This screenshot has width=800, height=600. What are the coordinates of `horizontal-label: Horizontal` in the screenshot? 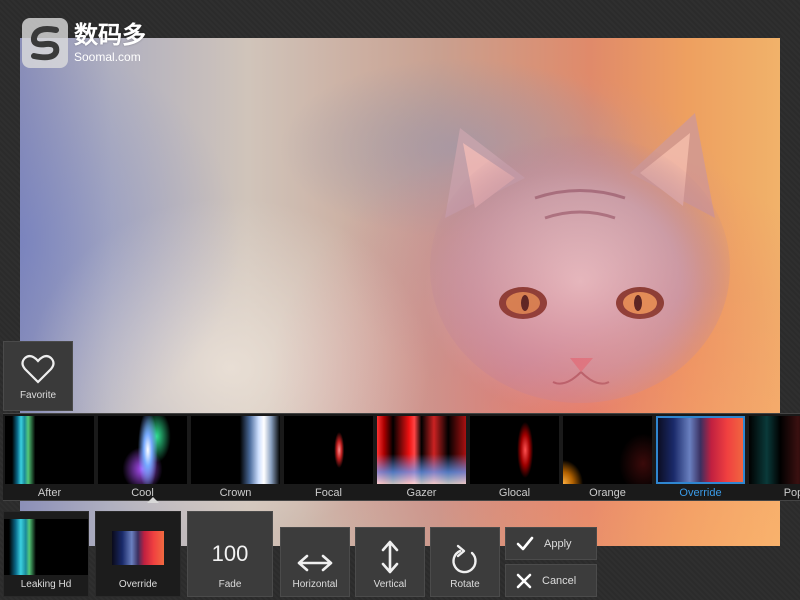 It's located at (315, 584).